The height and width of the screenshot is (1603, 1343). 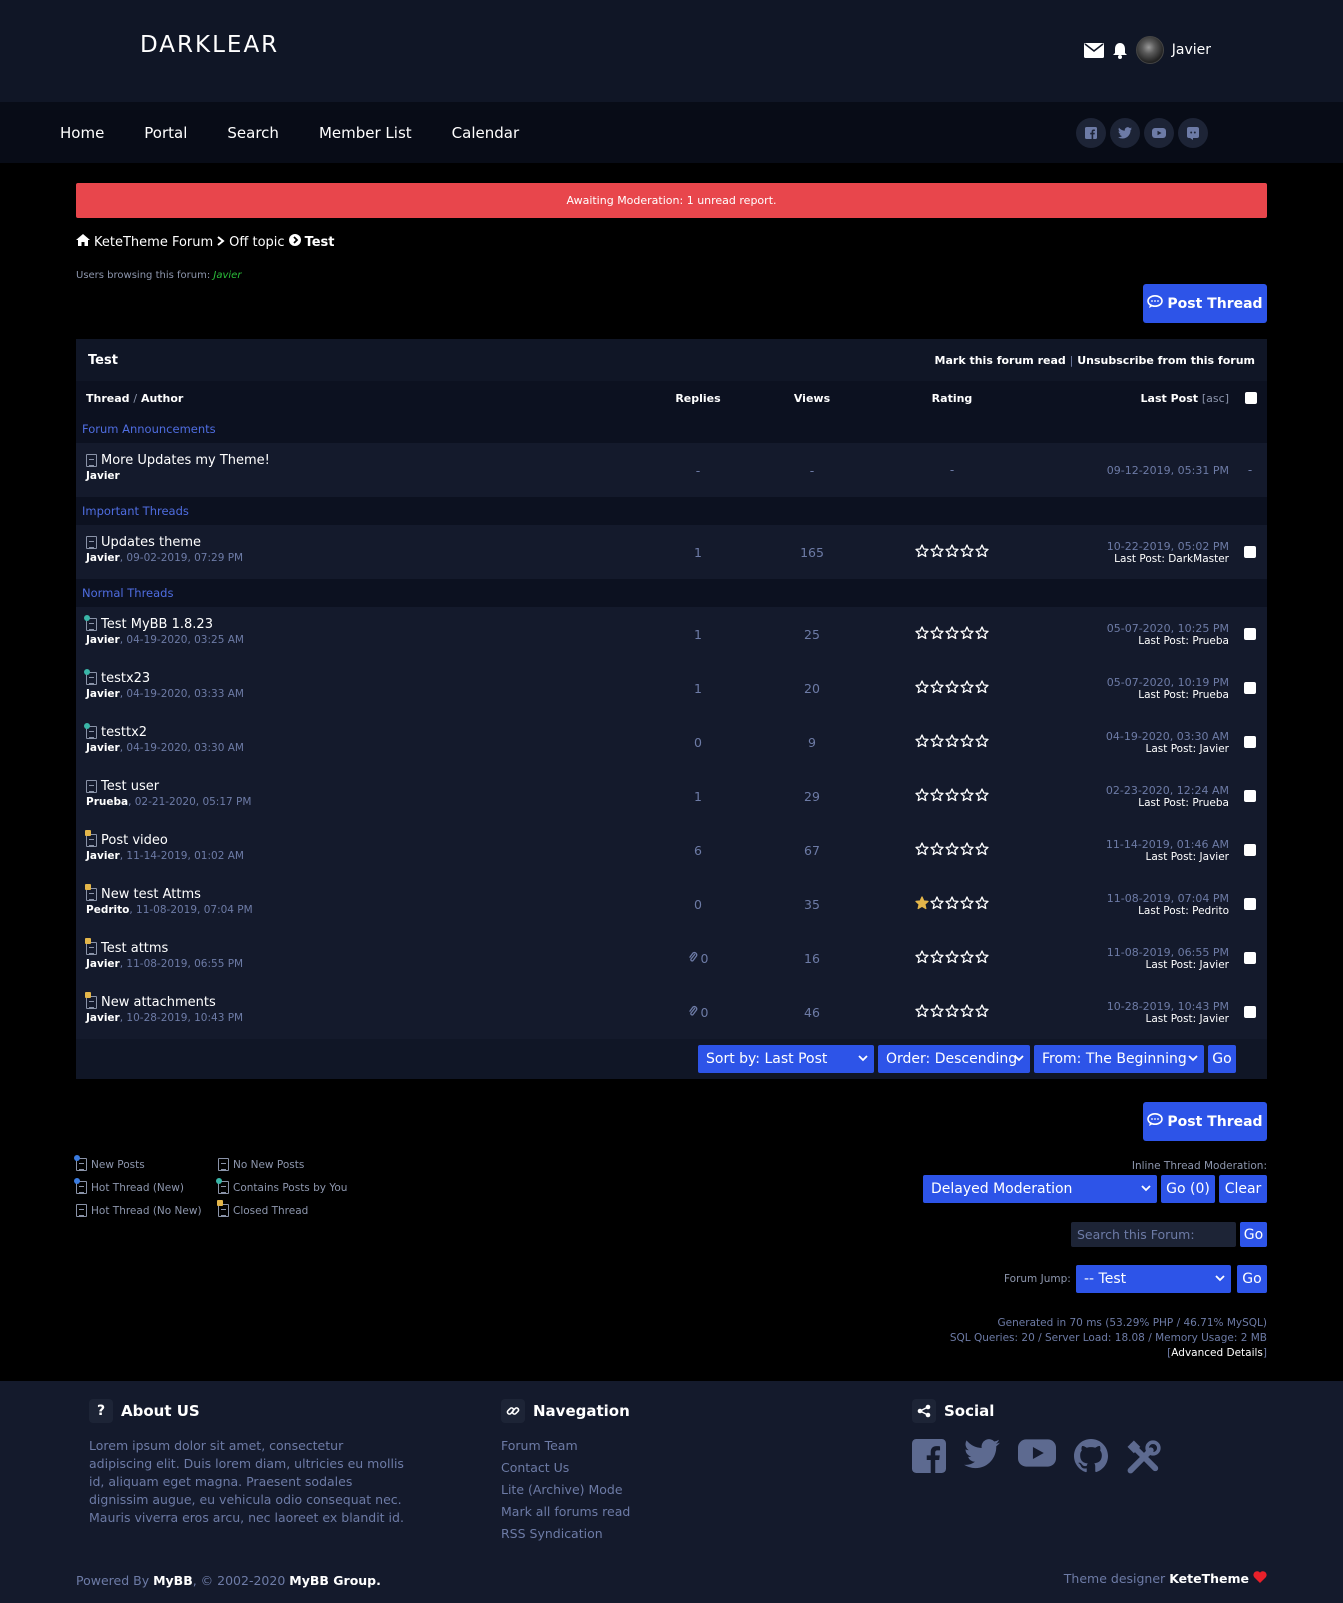 What do you see at coordinates (1093, 50) in the screenshot?
I see `mail-icon` at bounding box center [1093, 50].